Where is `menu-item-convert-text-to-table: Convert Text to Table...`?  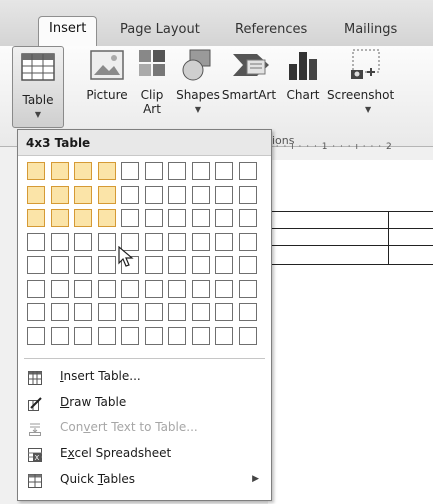
menu-item-convert-text-to-table: Convert Text to Table... is located at coordinates (144, 427).